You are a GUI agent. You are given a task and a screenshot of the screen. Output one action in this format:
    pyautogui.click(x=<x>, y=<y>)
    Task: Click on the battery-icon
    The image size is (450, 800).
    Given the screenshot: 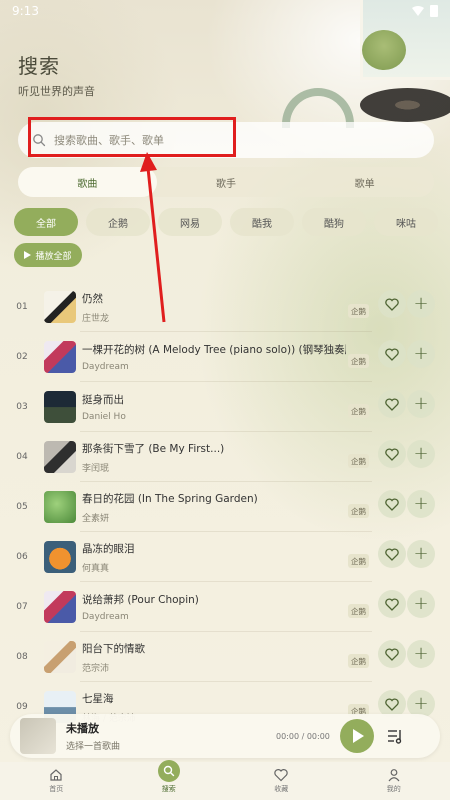 What is the action you would take?
    pyautogui.click(x=434, y=11)
    